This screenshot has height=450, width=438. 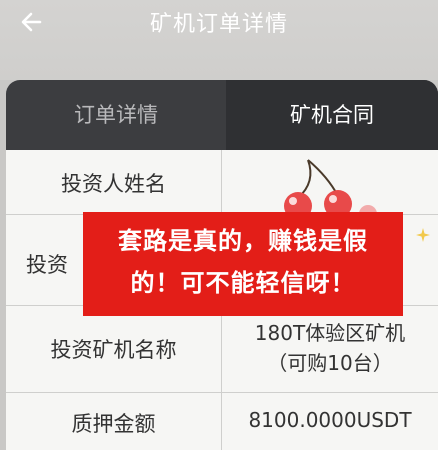 I want to click on row-label-miner-name: 投资矿机名称, so click(x=113, y=350).